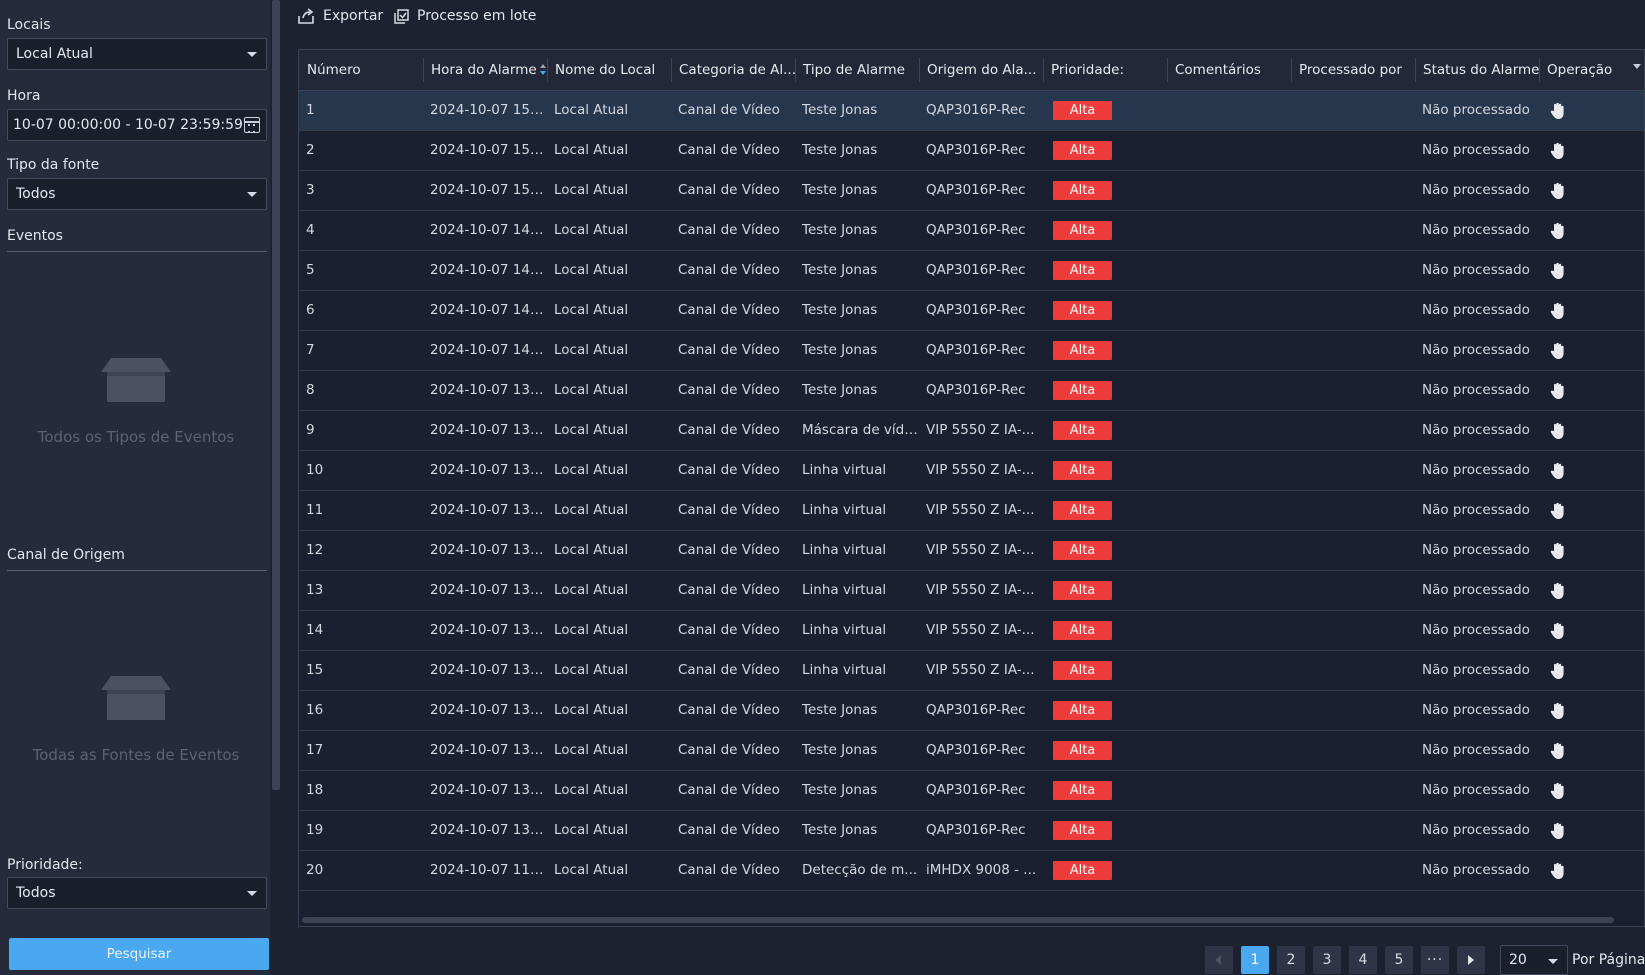  What do you see at coordinates (729, 110) in the screenshot?
I see `cell-categoria: Canal de Vídeo` at bounding box center [729, 110].